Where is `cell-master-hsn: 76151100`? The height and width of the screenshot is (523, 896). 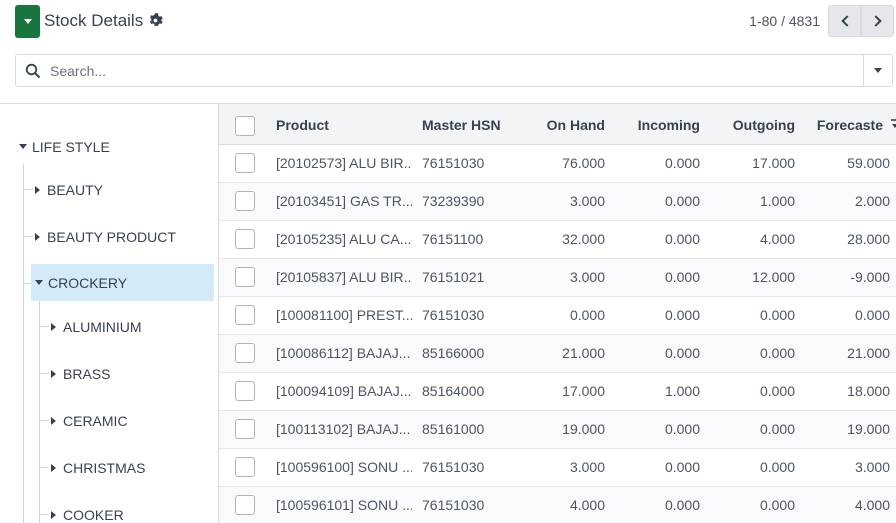 cell-master-hsn: 76151100 is located at coordinates (453, 239).